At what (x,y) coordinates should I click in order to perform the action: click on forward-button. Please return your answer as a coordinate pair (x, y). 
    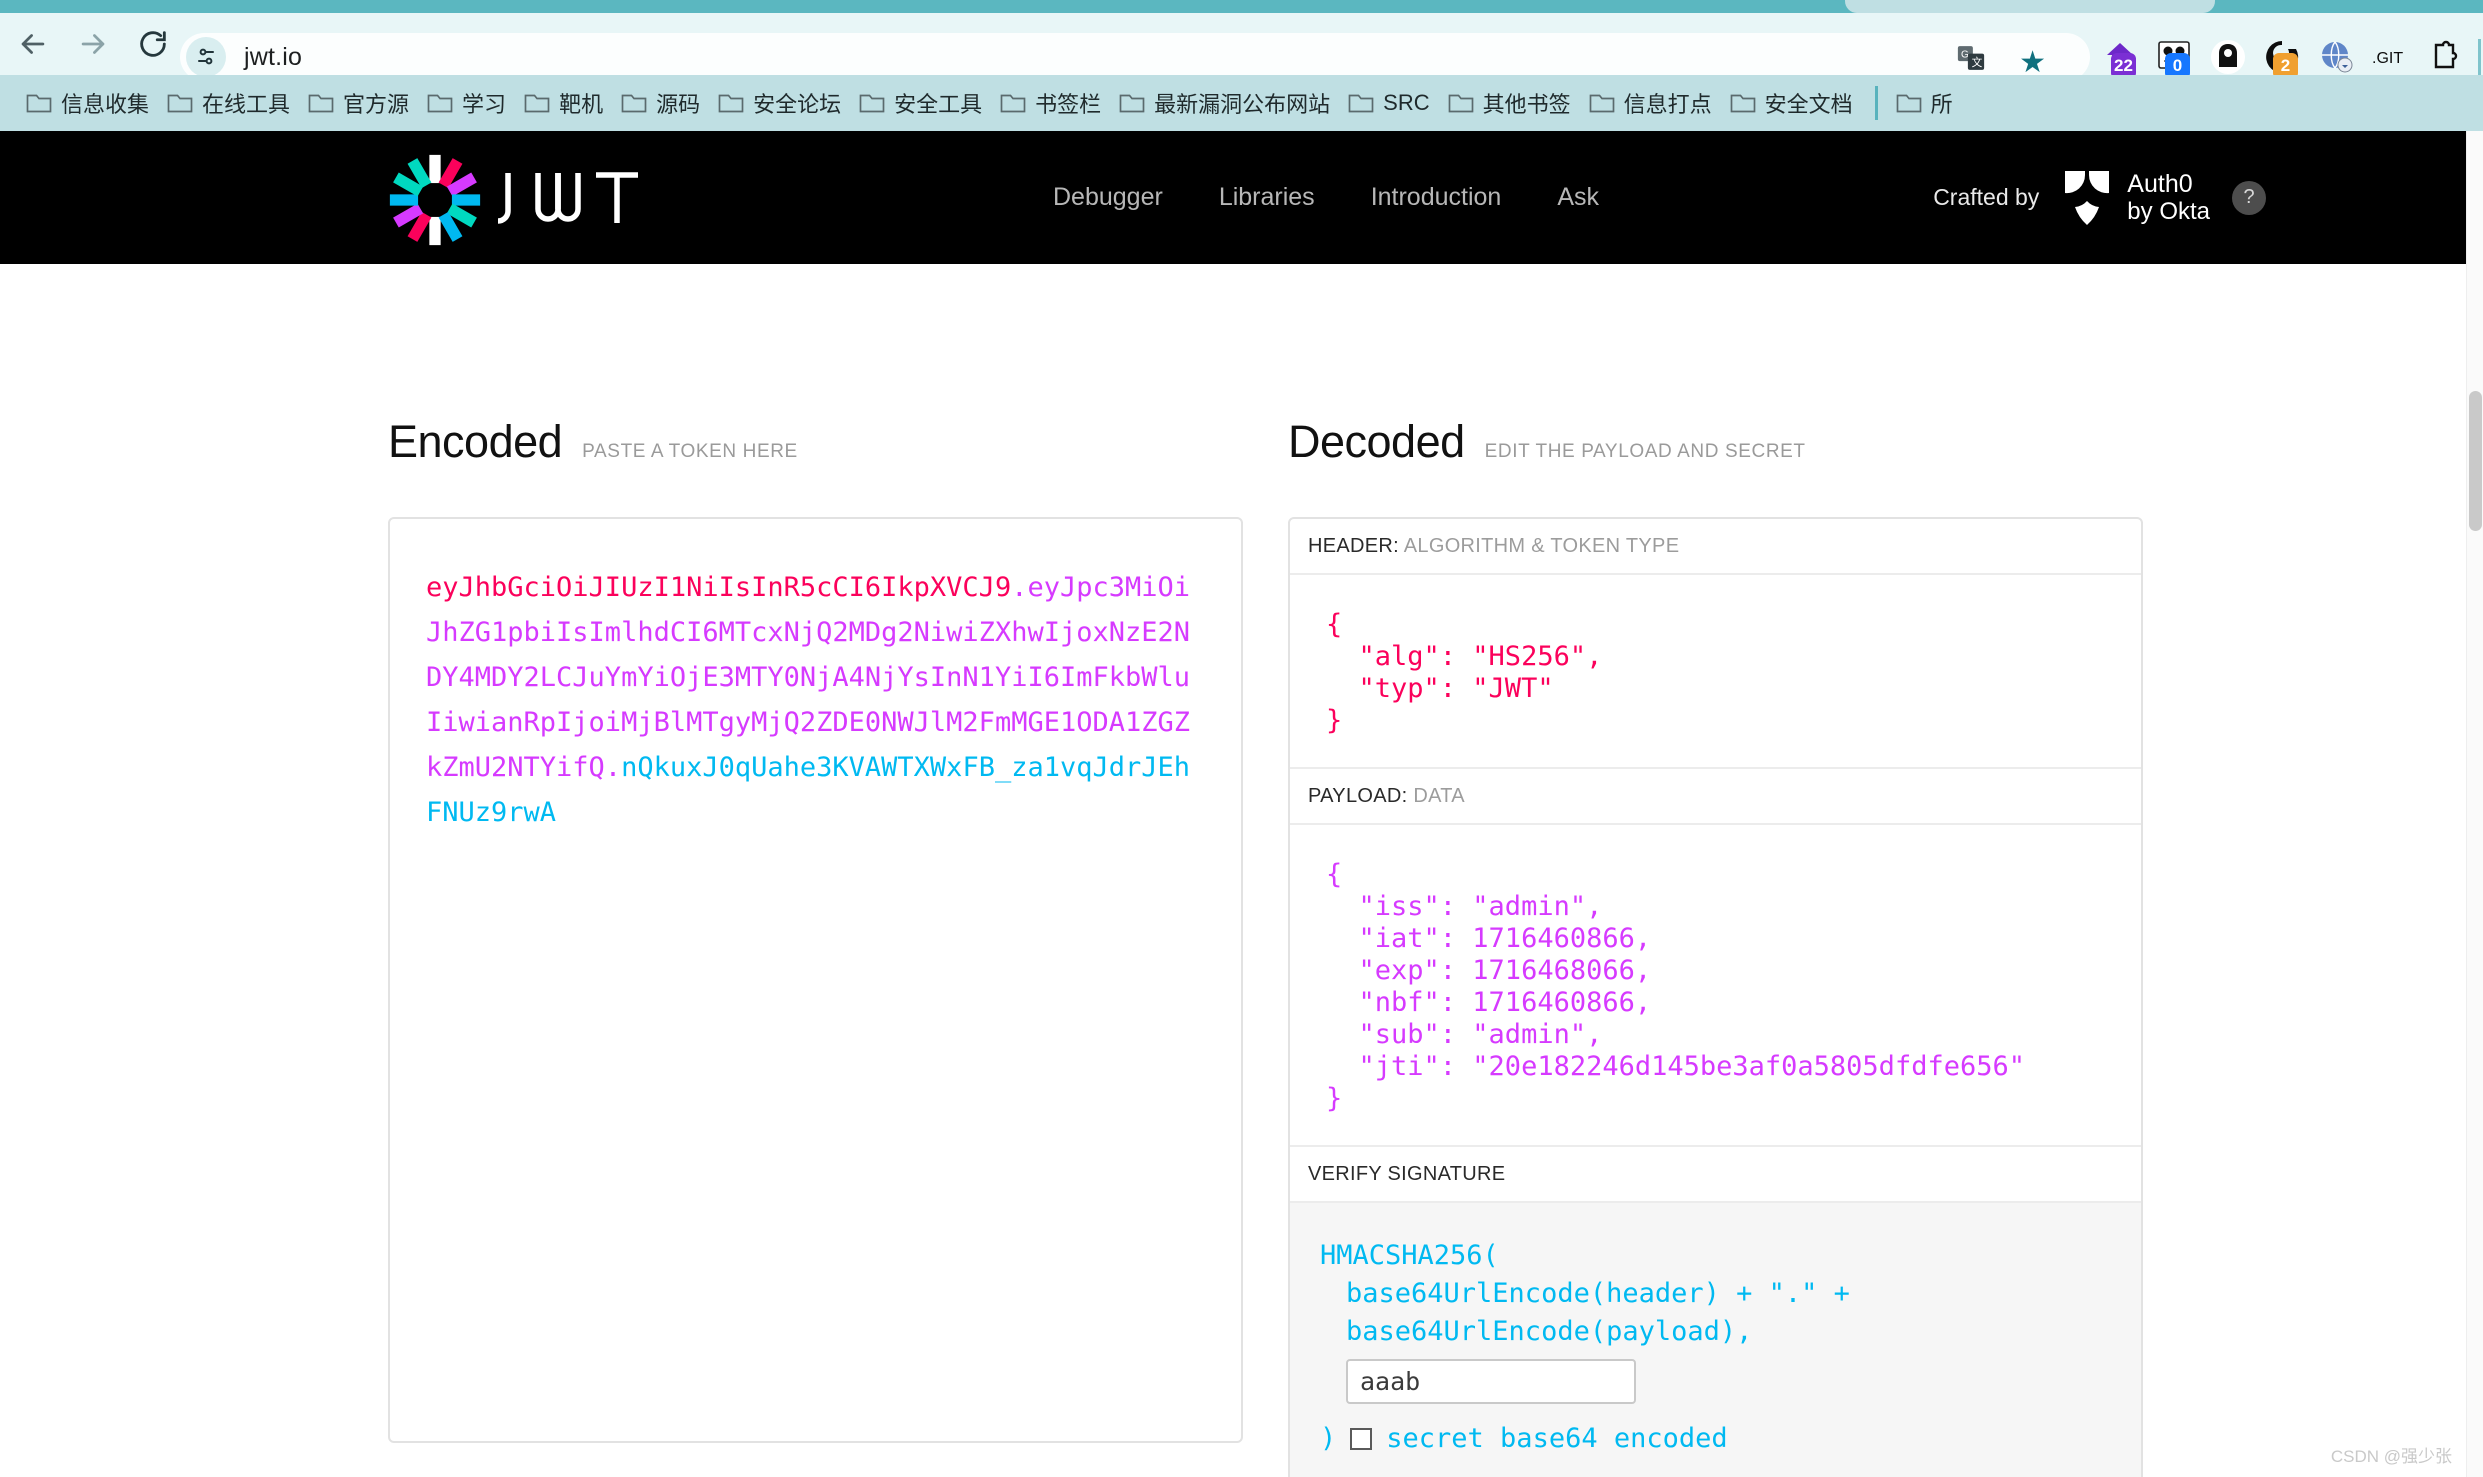
    Looking at the image, I should click on (93, 44).